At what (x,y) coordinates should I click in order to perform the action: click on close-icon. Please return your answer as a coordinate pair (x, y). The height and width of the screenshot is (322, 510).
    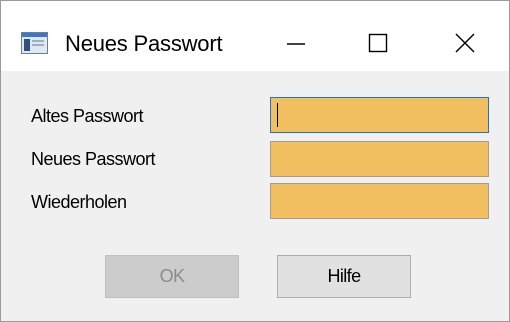
    Looking at the image, I should click on (465, 43).